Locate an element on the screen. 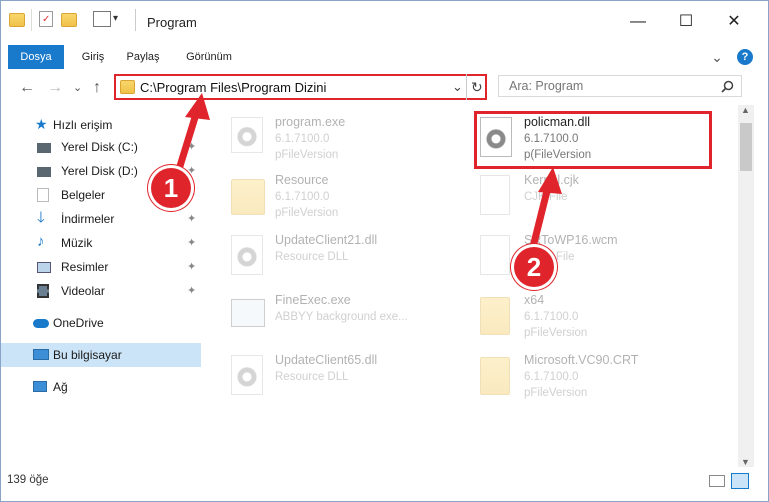 The width and height of the screenshot is (769, 502). step-badge-2: 2 is located at coordinates (534, 267).